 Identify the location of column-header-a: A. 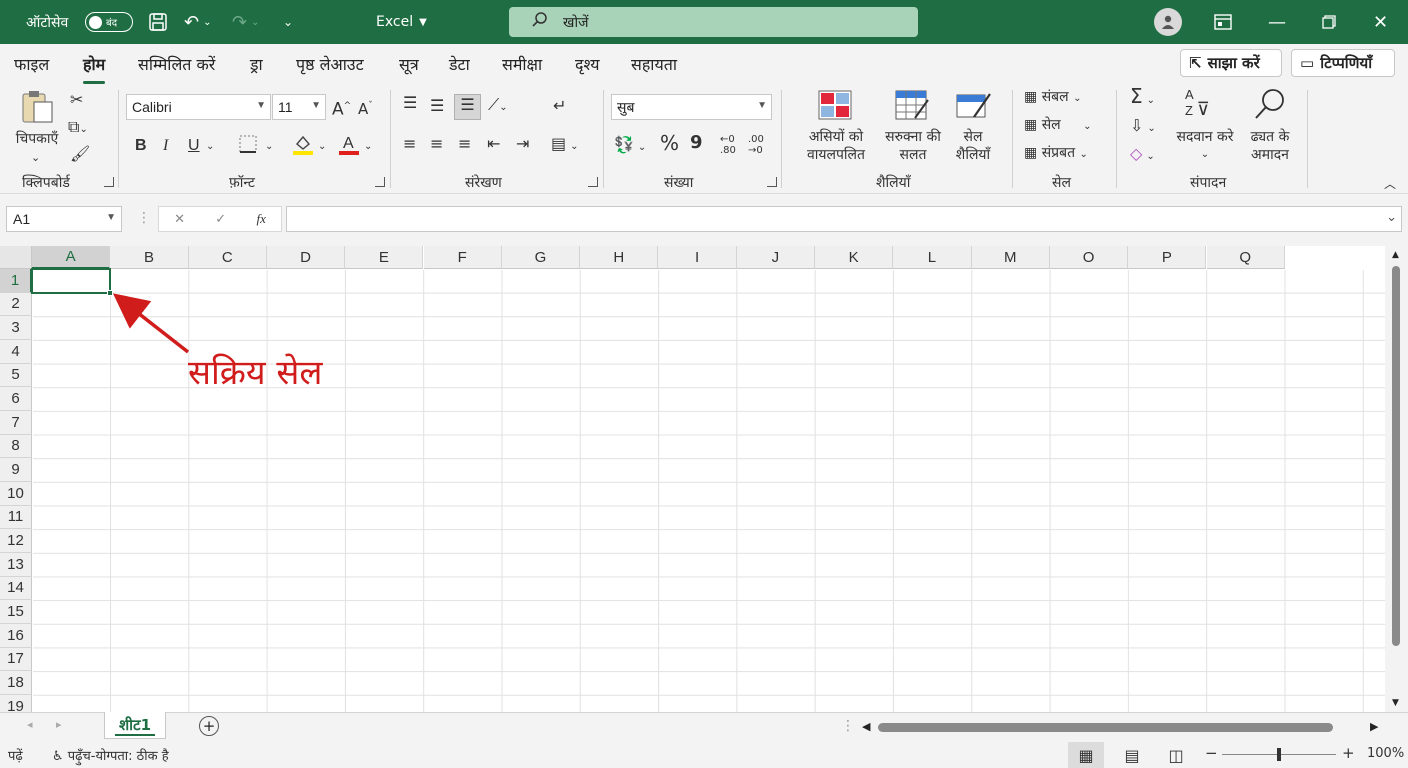
(71, 257).